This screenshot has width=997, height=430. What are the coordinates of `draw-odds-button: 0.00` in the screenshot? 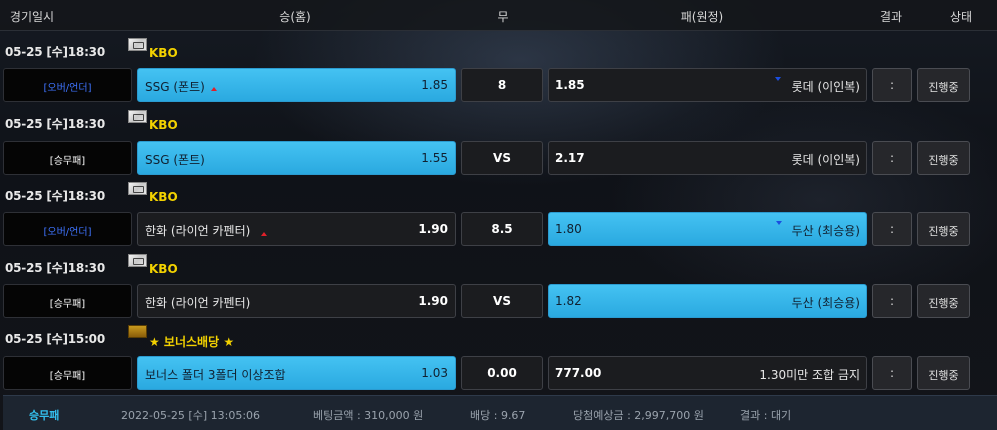 It's located at (502, 373).